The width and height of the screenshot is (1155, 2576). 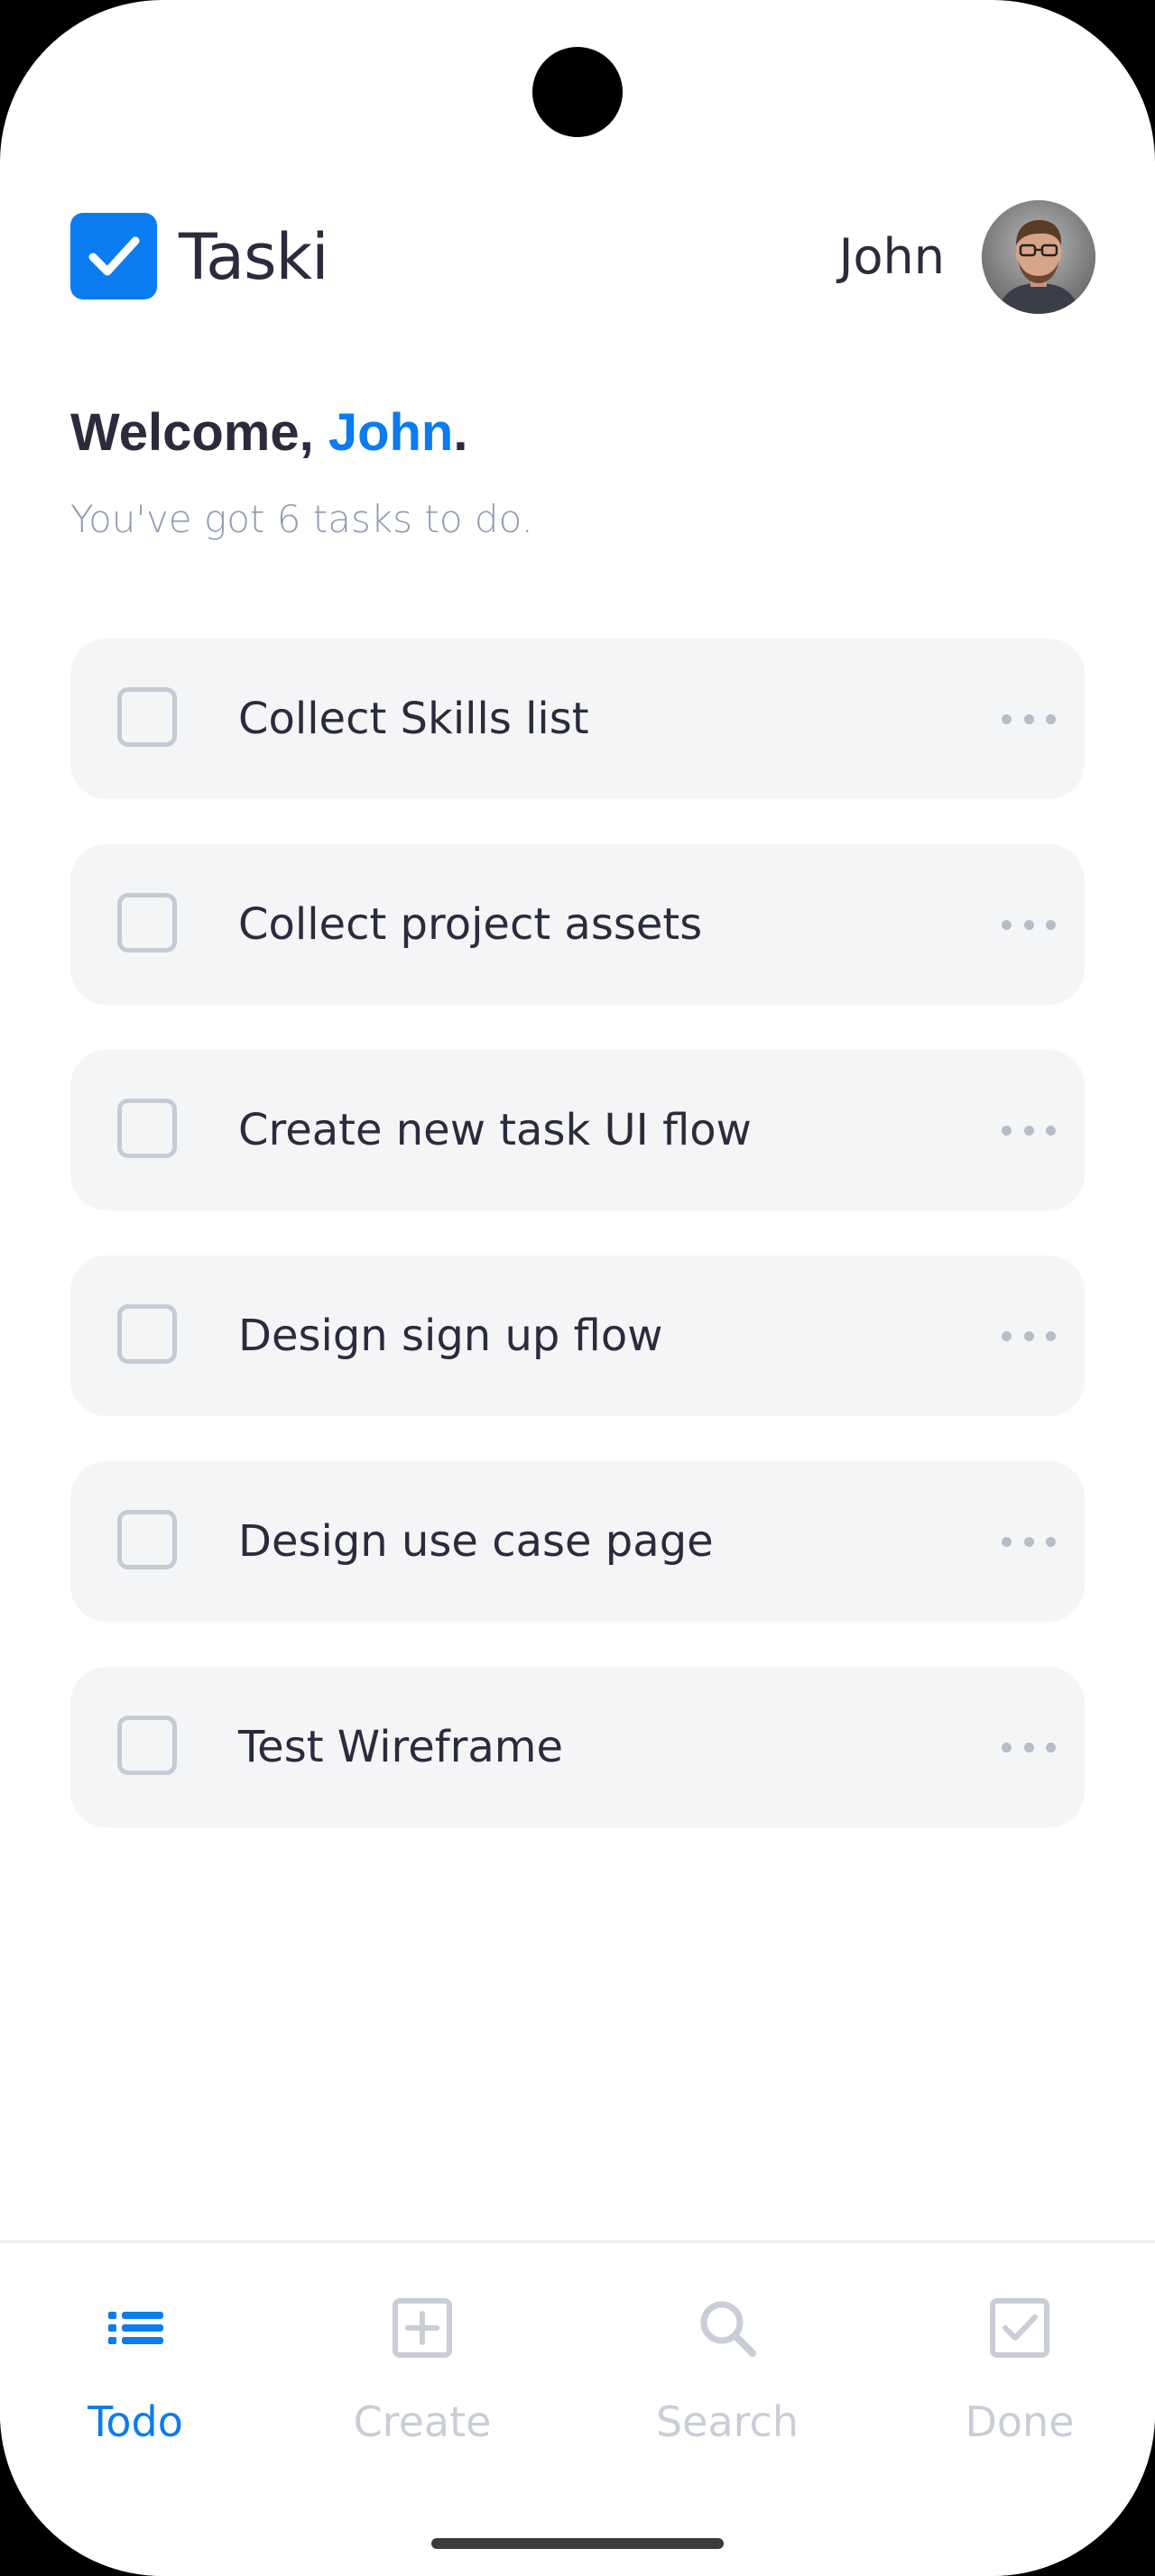 I want to click on task-item: Design use case page, so click(x=577, y=1541).